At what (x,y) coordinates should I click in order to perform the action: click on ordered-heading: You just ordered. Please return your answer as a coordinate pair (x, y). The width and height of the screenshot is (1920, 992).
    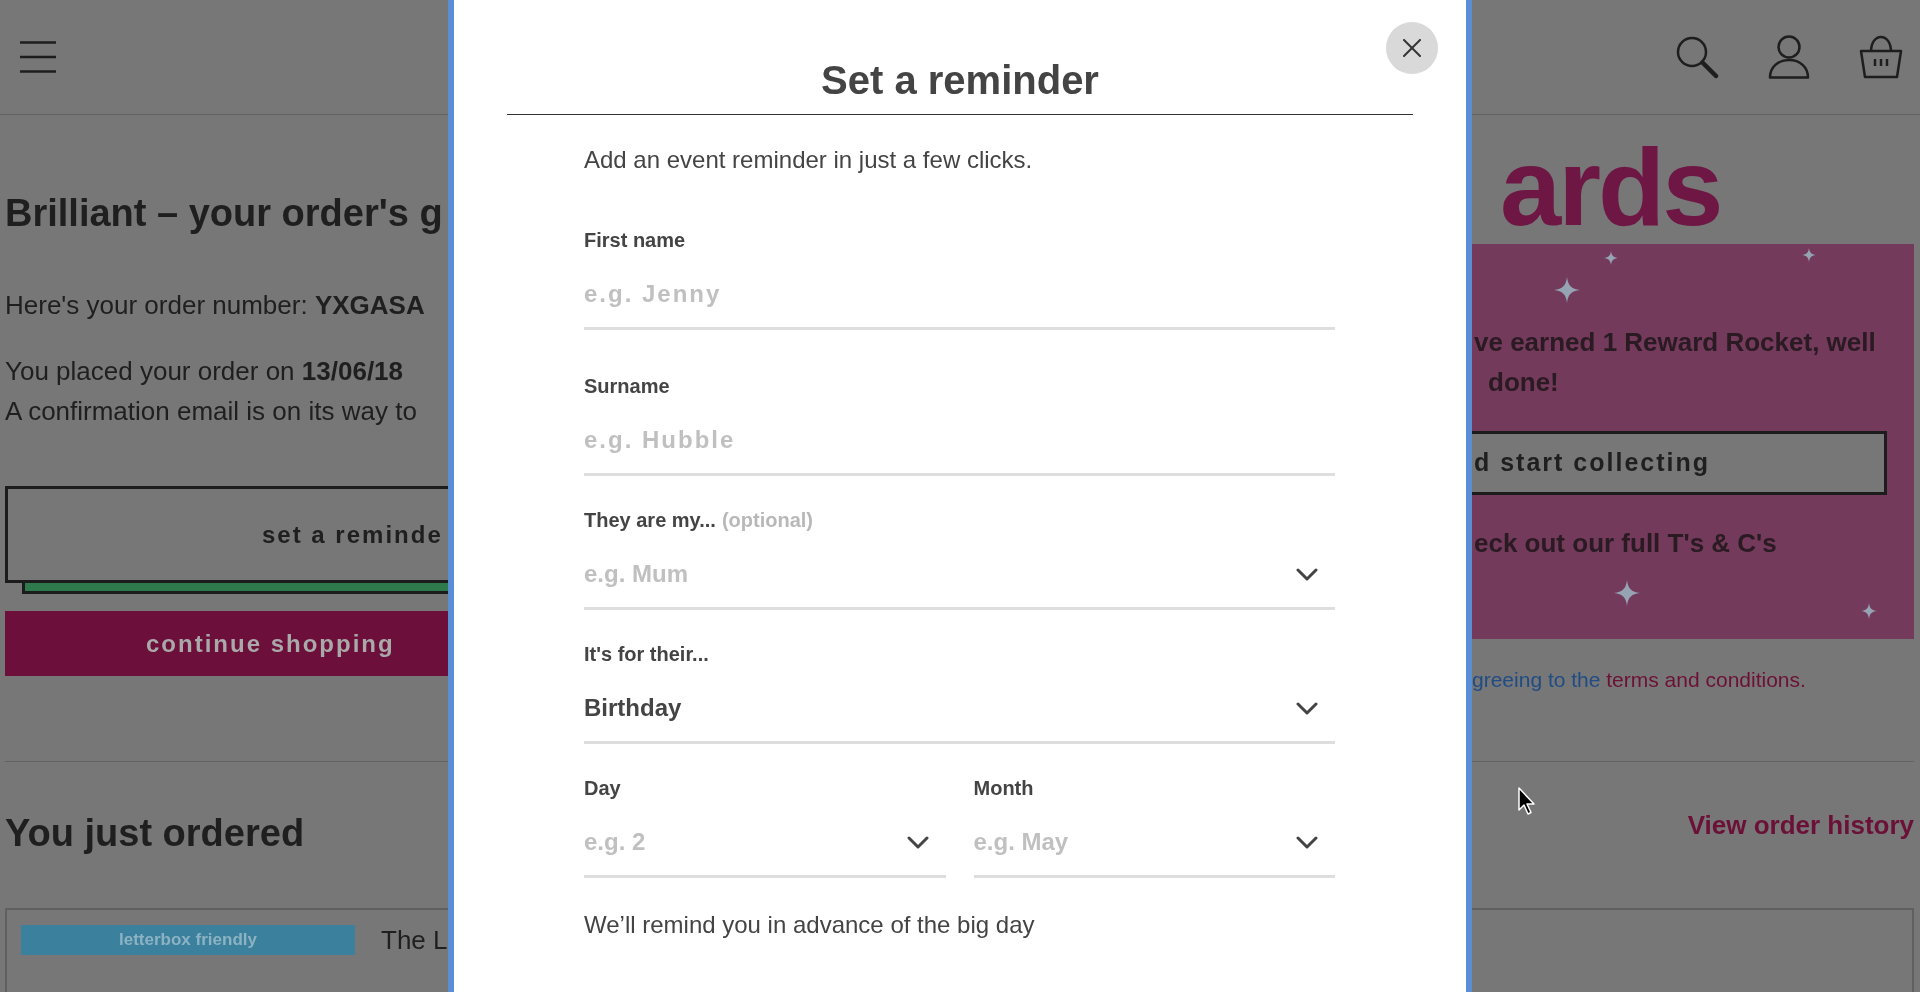
    Looking at the image, I should click on (155, 833).